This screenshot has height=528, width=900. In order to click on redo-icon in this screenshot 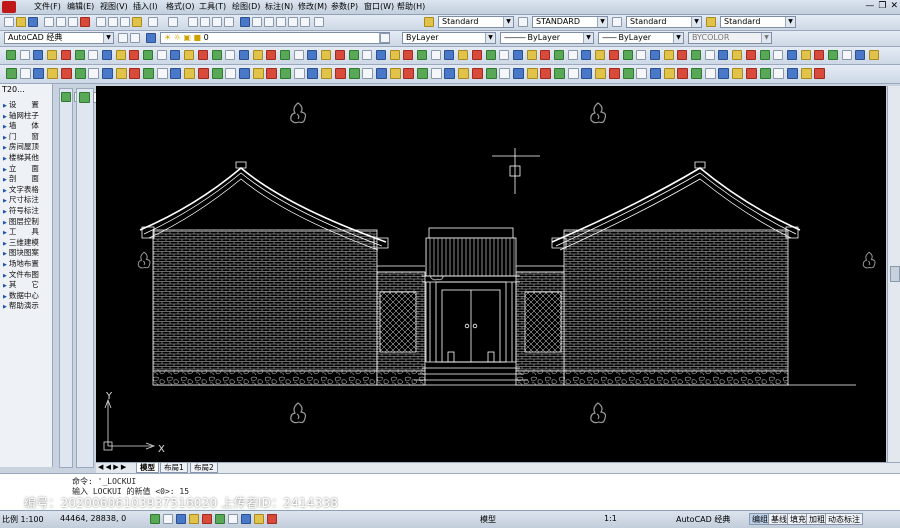, I will do `click(173, 22)`.